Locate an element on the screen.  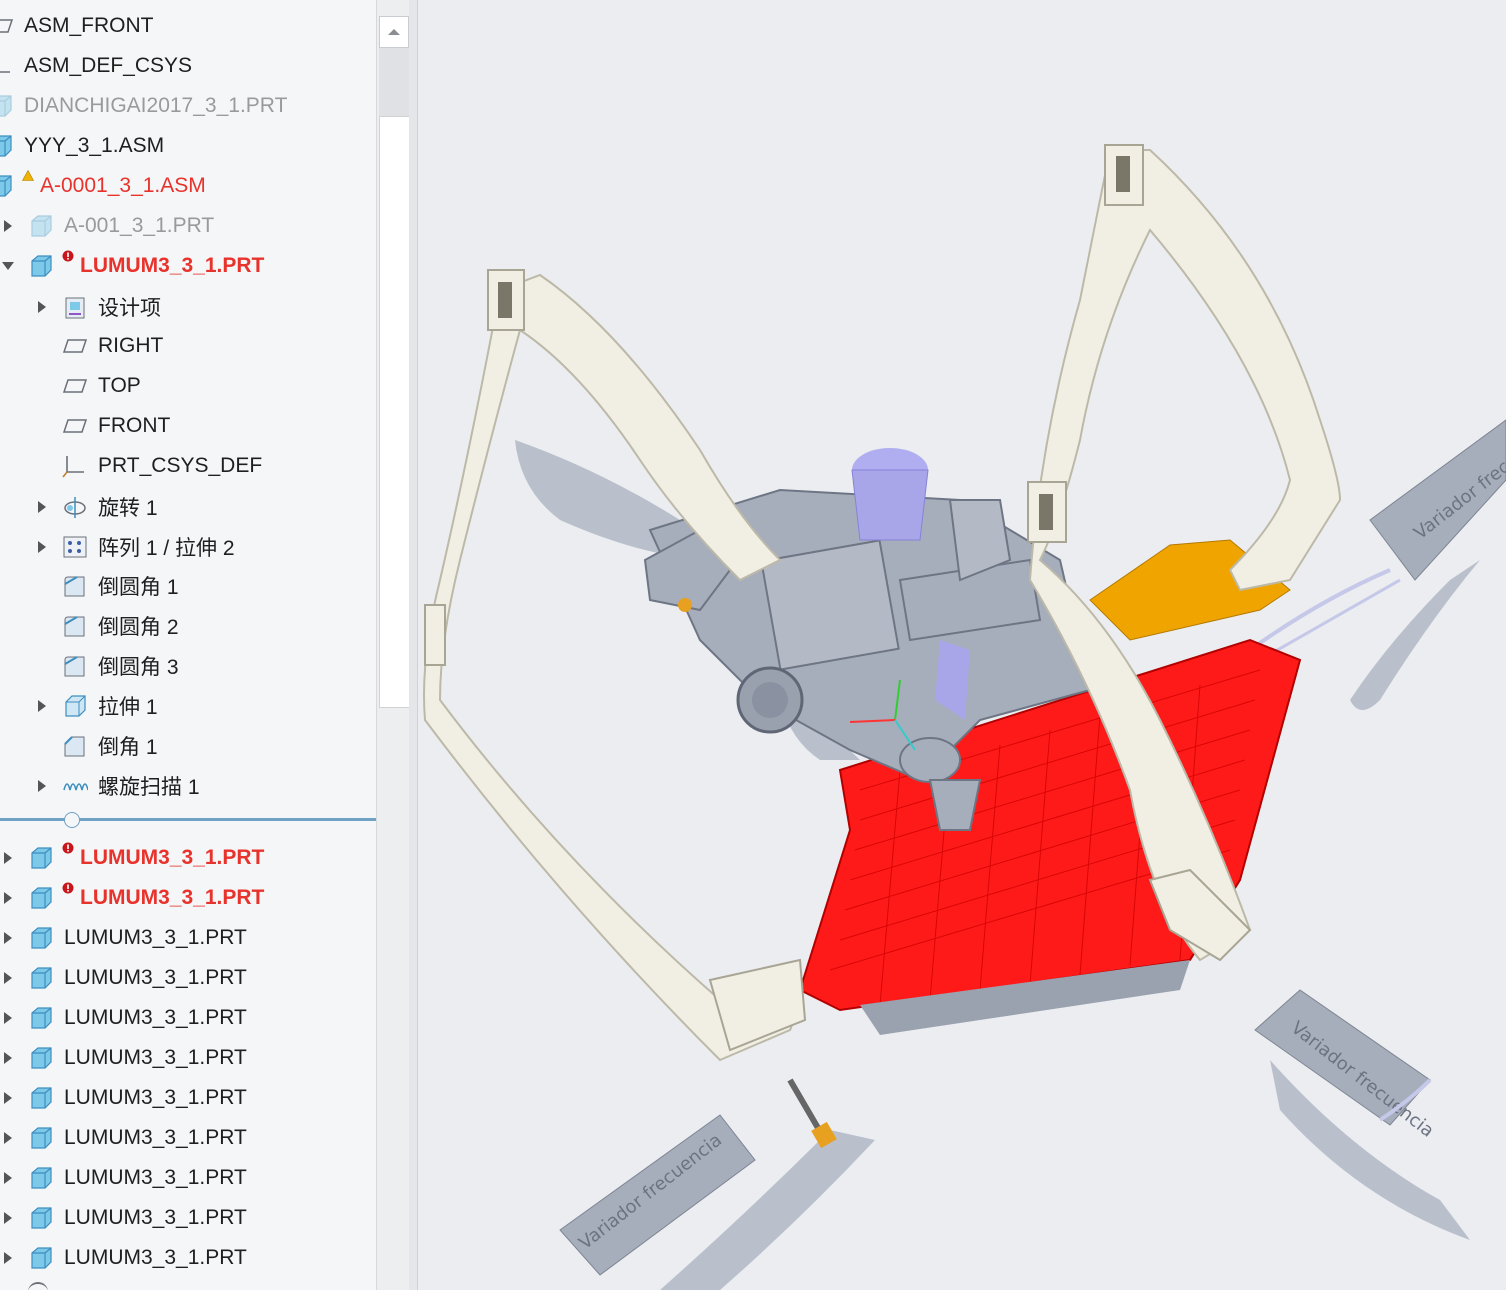
helical-sweep-icon is located at coordinates (75, 786).